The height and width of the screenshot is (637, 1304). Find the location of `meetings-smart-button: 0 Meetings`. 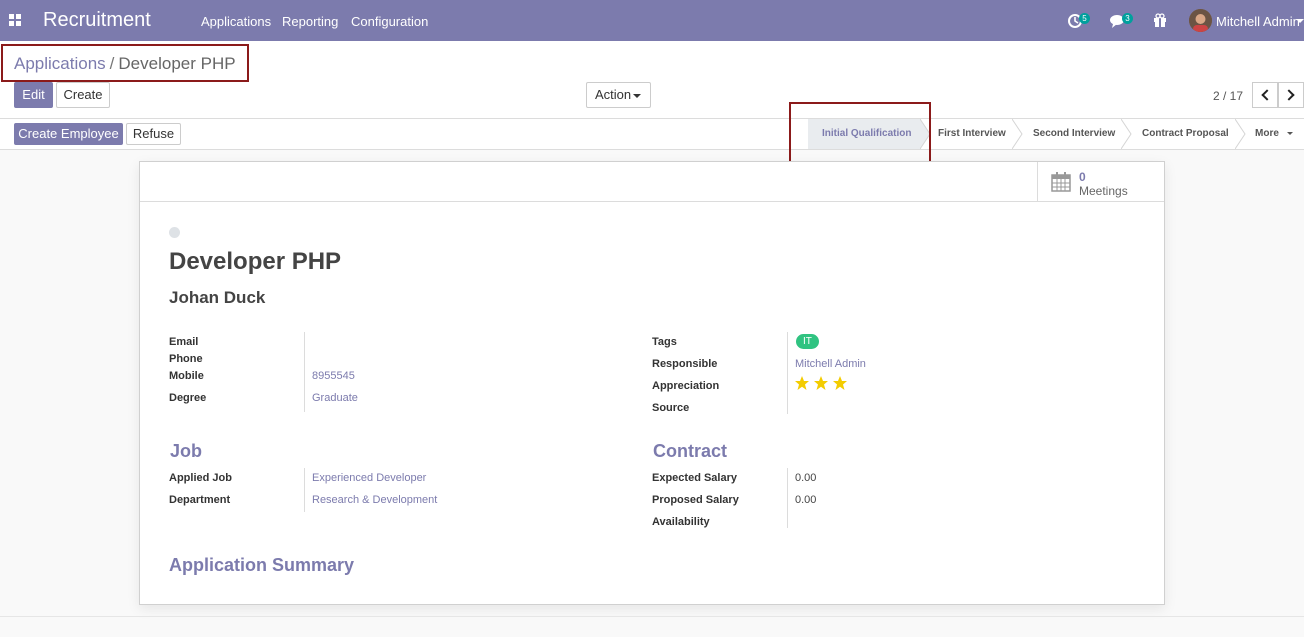

meetings-smart-button: 0 Meetings is located at coordinates (1100, 181).